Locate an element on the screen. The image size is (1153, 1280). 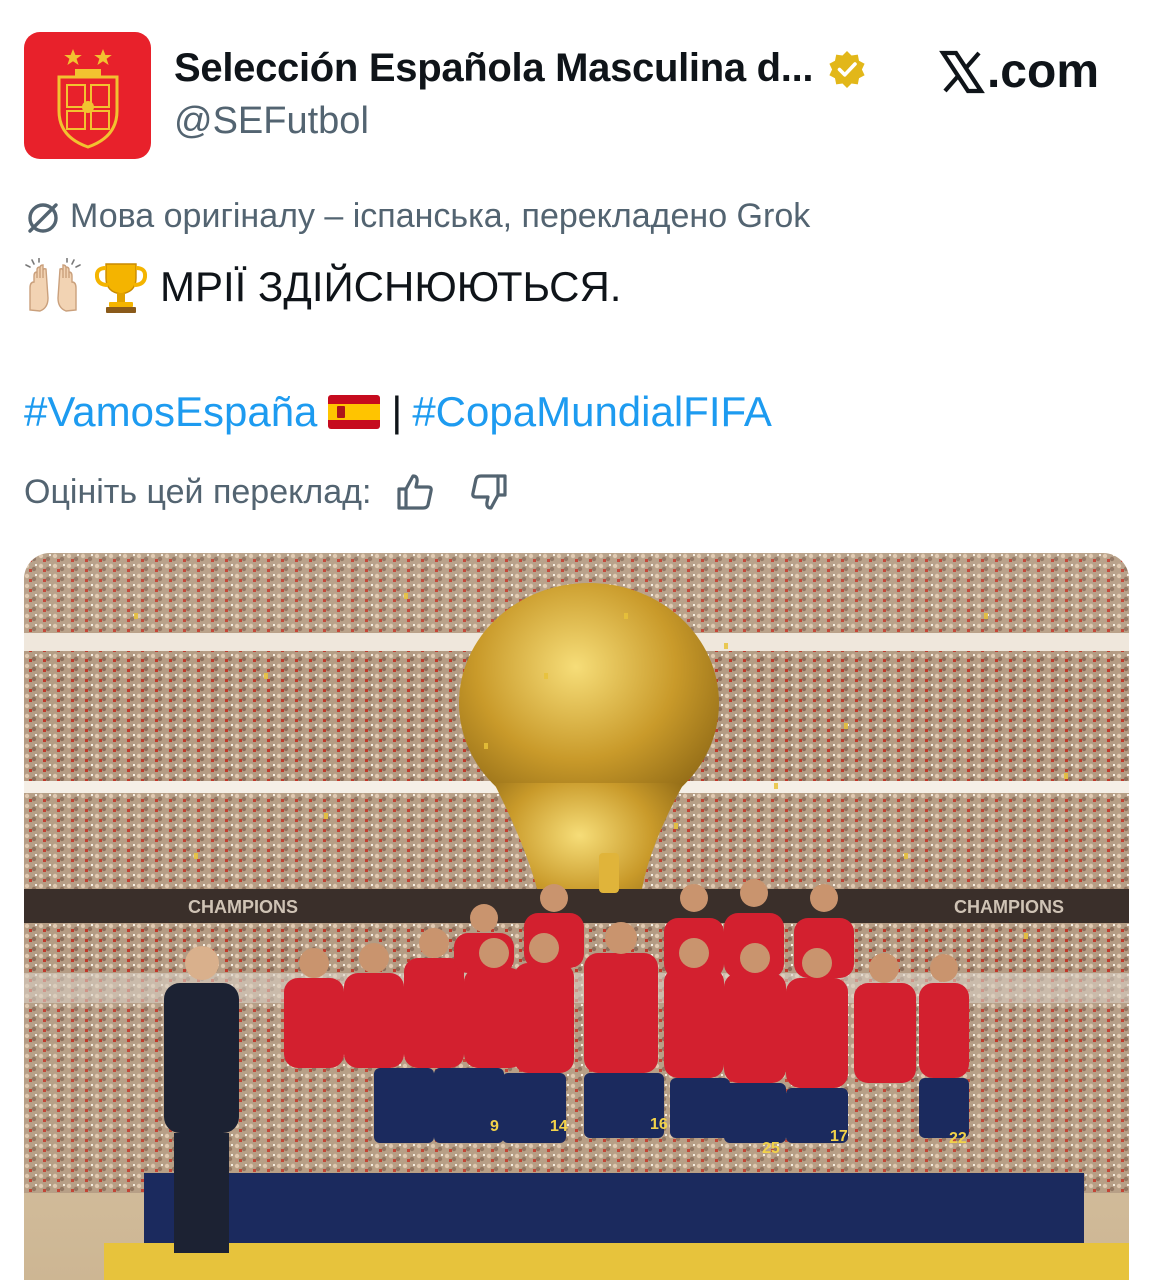
site-domain: .com is located at coordinates (1042, 71).